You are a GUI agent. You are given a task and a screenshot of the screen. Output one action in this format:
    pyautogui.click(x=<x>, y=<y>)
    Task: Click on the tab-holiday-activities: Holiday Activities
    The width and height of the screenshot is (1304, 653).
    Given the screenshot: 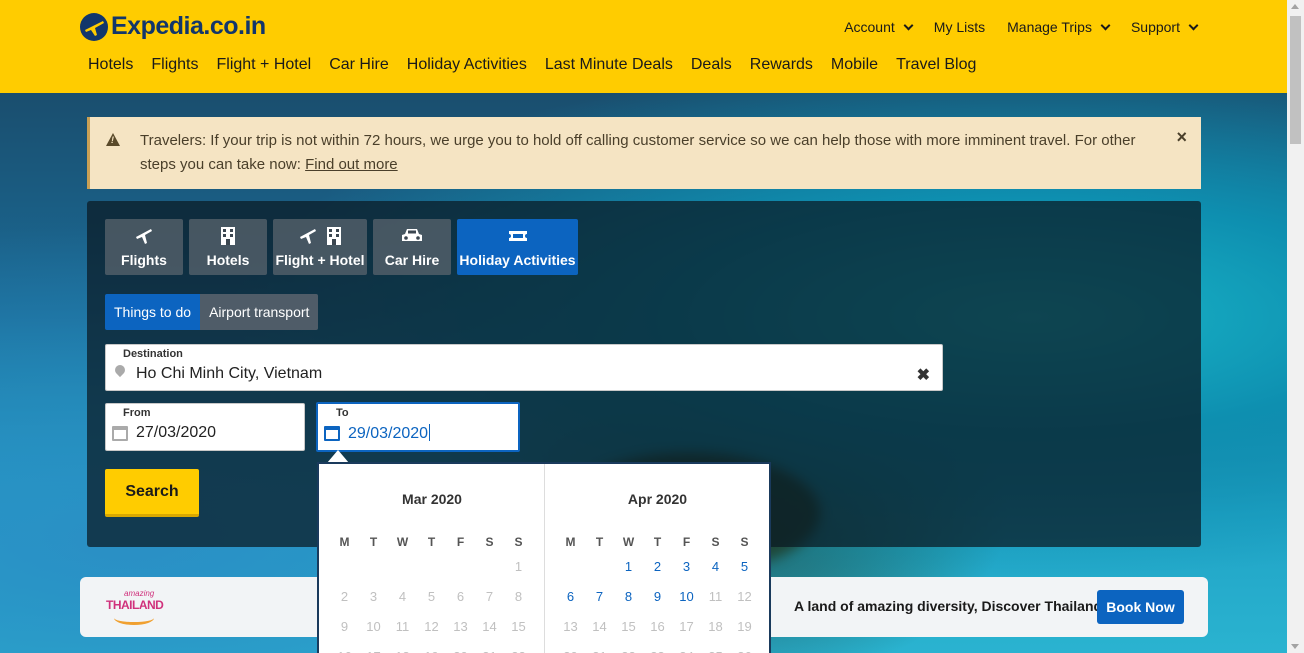 What is the action you would take?
    pyautogui.click(x=517, y=247)
    